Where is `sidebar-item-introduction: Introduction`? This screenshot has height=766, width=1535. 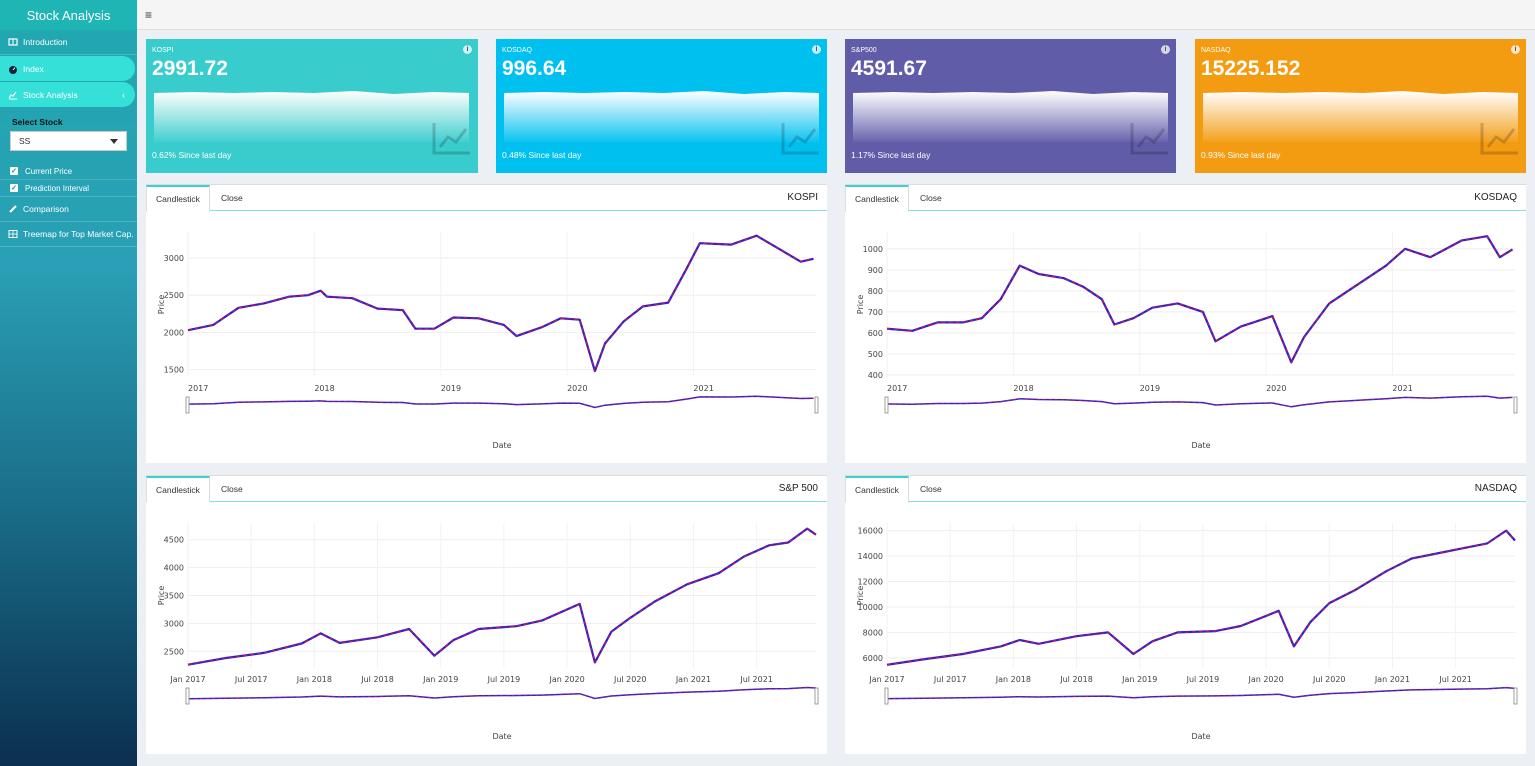
sidebar-item-introduction: Introduction is located at coordinates (68, 42).